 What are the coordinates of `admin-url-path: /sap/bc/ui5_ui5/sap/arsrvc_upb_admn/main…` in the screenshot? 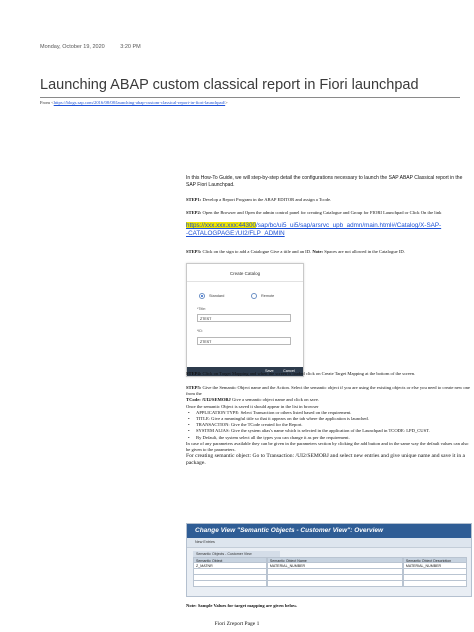 It's located at (348, 225).